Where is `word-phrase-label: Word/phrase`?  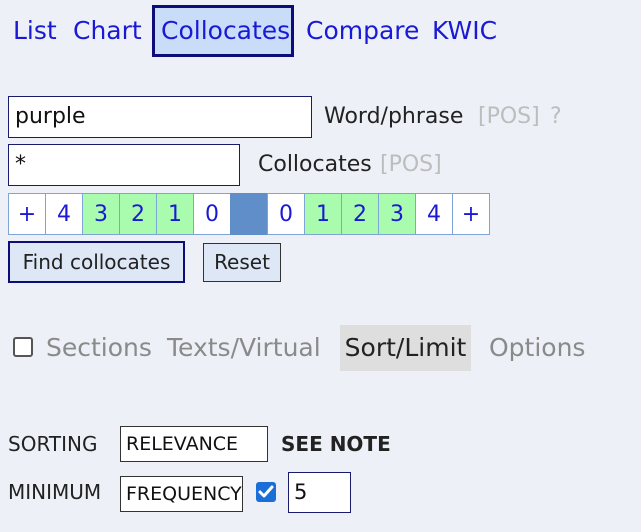 word-phrase-label: Word/phrase is located at coordinates (394, 116).